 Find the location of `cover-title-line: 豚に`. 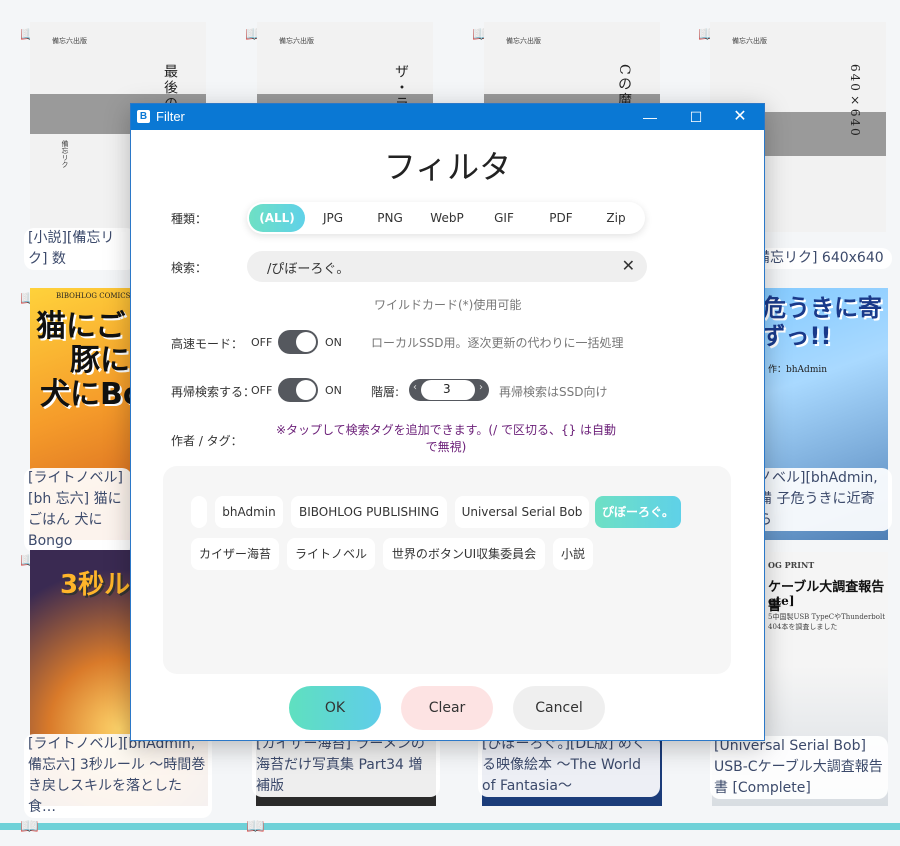

cover-title-line: 豚に is located at coordinates (100, 360).